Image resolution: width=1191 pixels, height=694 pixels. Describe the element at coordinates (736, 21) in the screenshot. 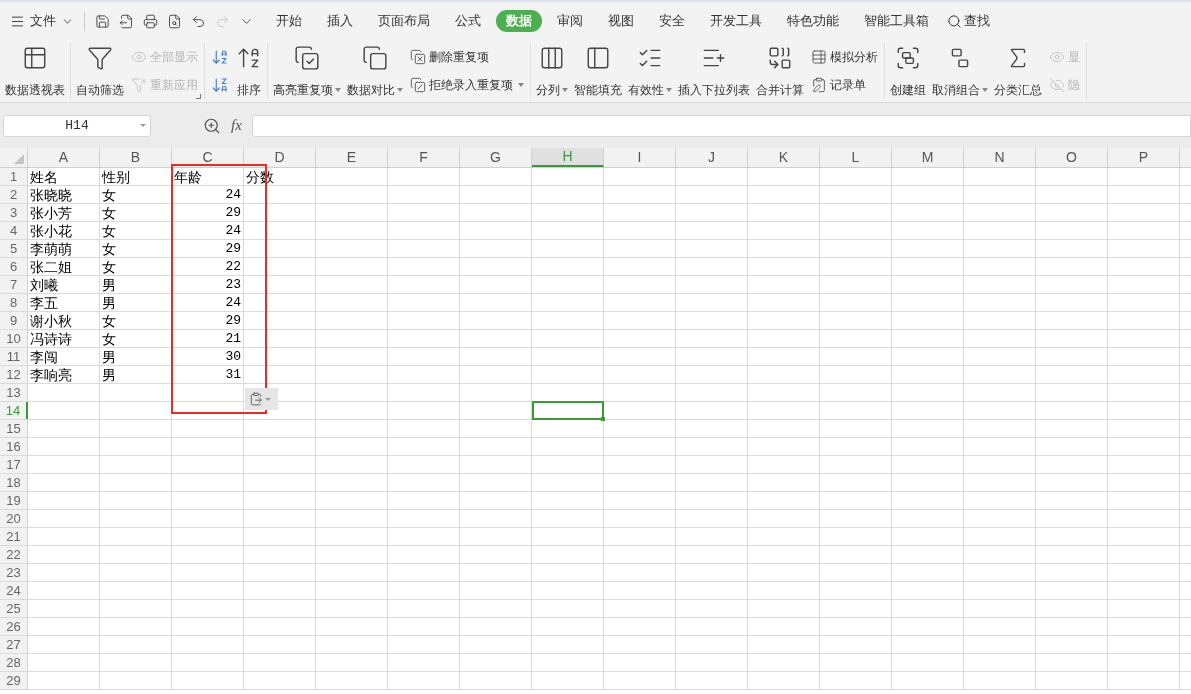

I see `ribbon-tab: 开发工具` at that location.